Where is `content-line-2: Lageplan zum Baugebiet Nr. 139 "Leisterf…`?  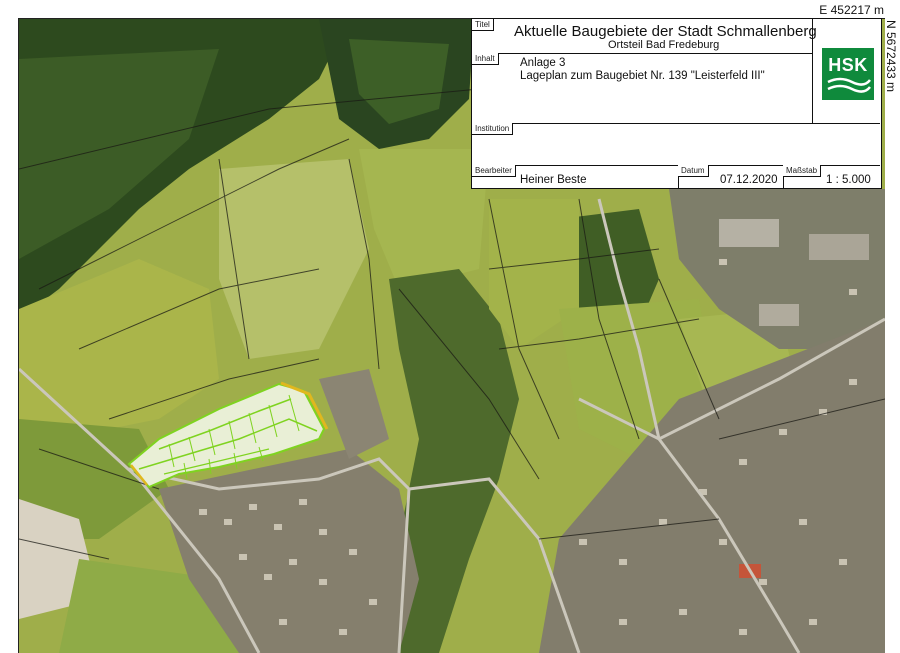
content-line-2: Lageplan zum Baugebiet Nr. 139 "Leisterf… is located at coordinates (642, 76).